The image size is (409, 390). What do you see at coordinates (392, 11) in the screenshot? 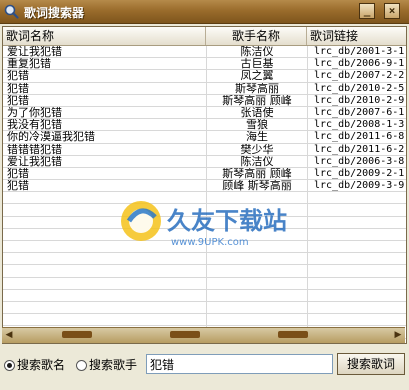
I see `close-button: ×` at bounding box center [392, 11].